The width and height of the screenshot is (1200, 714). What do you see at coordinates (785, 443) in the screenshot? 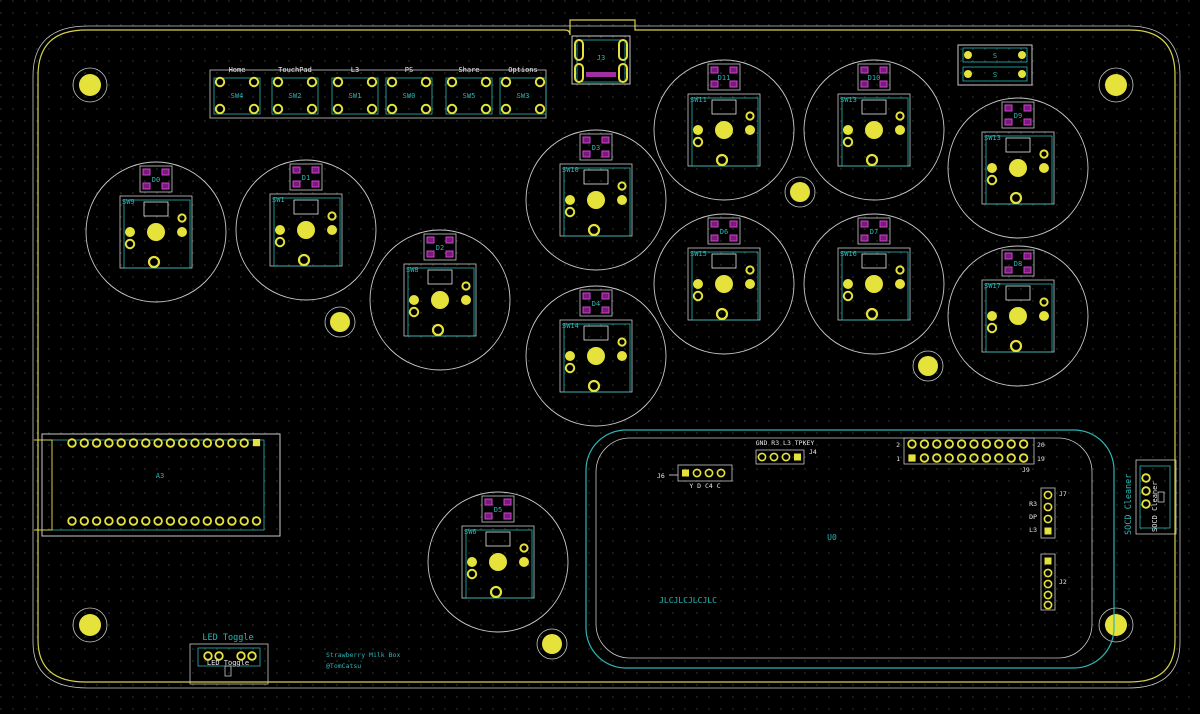
I see `header-j4-title: GND R3 L3 TPKEY` at bounding box center [785, 443].